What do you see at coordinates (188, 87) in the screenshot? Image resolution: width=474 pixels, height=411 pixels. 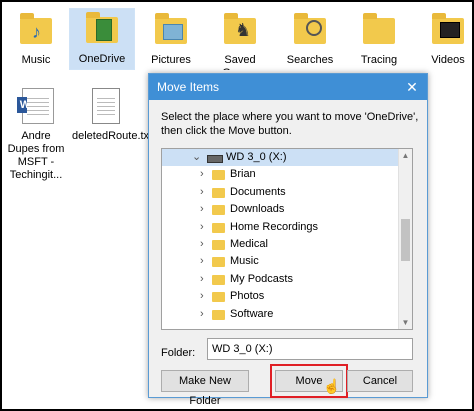 I see `dialog-title: Move Items` at bounding box center [188, 87].